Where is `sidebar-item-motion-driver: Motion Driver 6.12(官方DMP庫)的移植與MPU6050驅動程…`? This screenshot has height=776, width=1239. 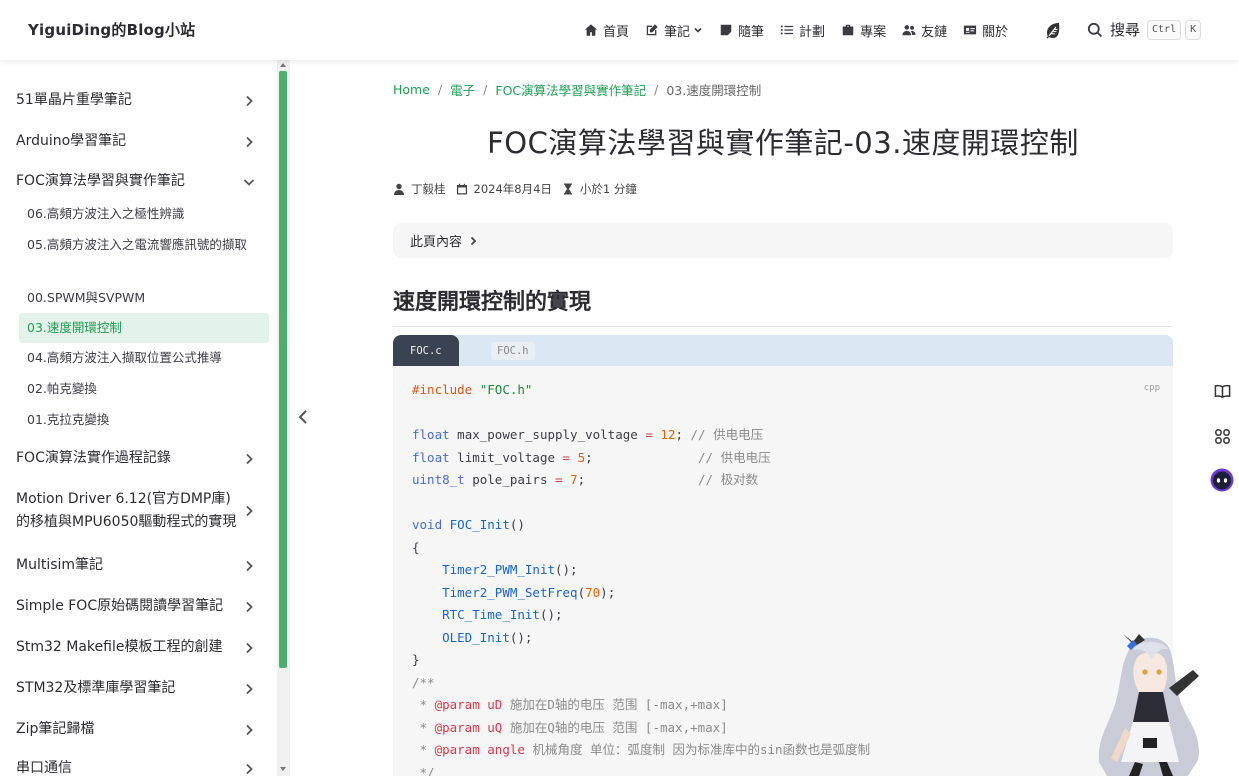 sidebar-item-motion-driver: Motion Driver 6.12(官方DMP庫)的移植與MPU6050驅動程… is located at coordinates (140, 511).